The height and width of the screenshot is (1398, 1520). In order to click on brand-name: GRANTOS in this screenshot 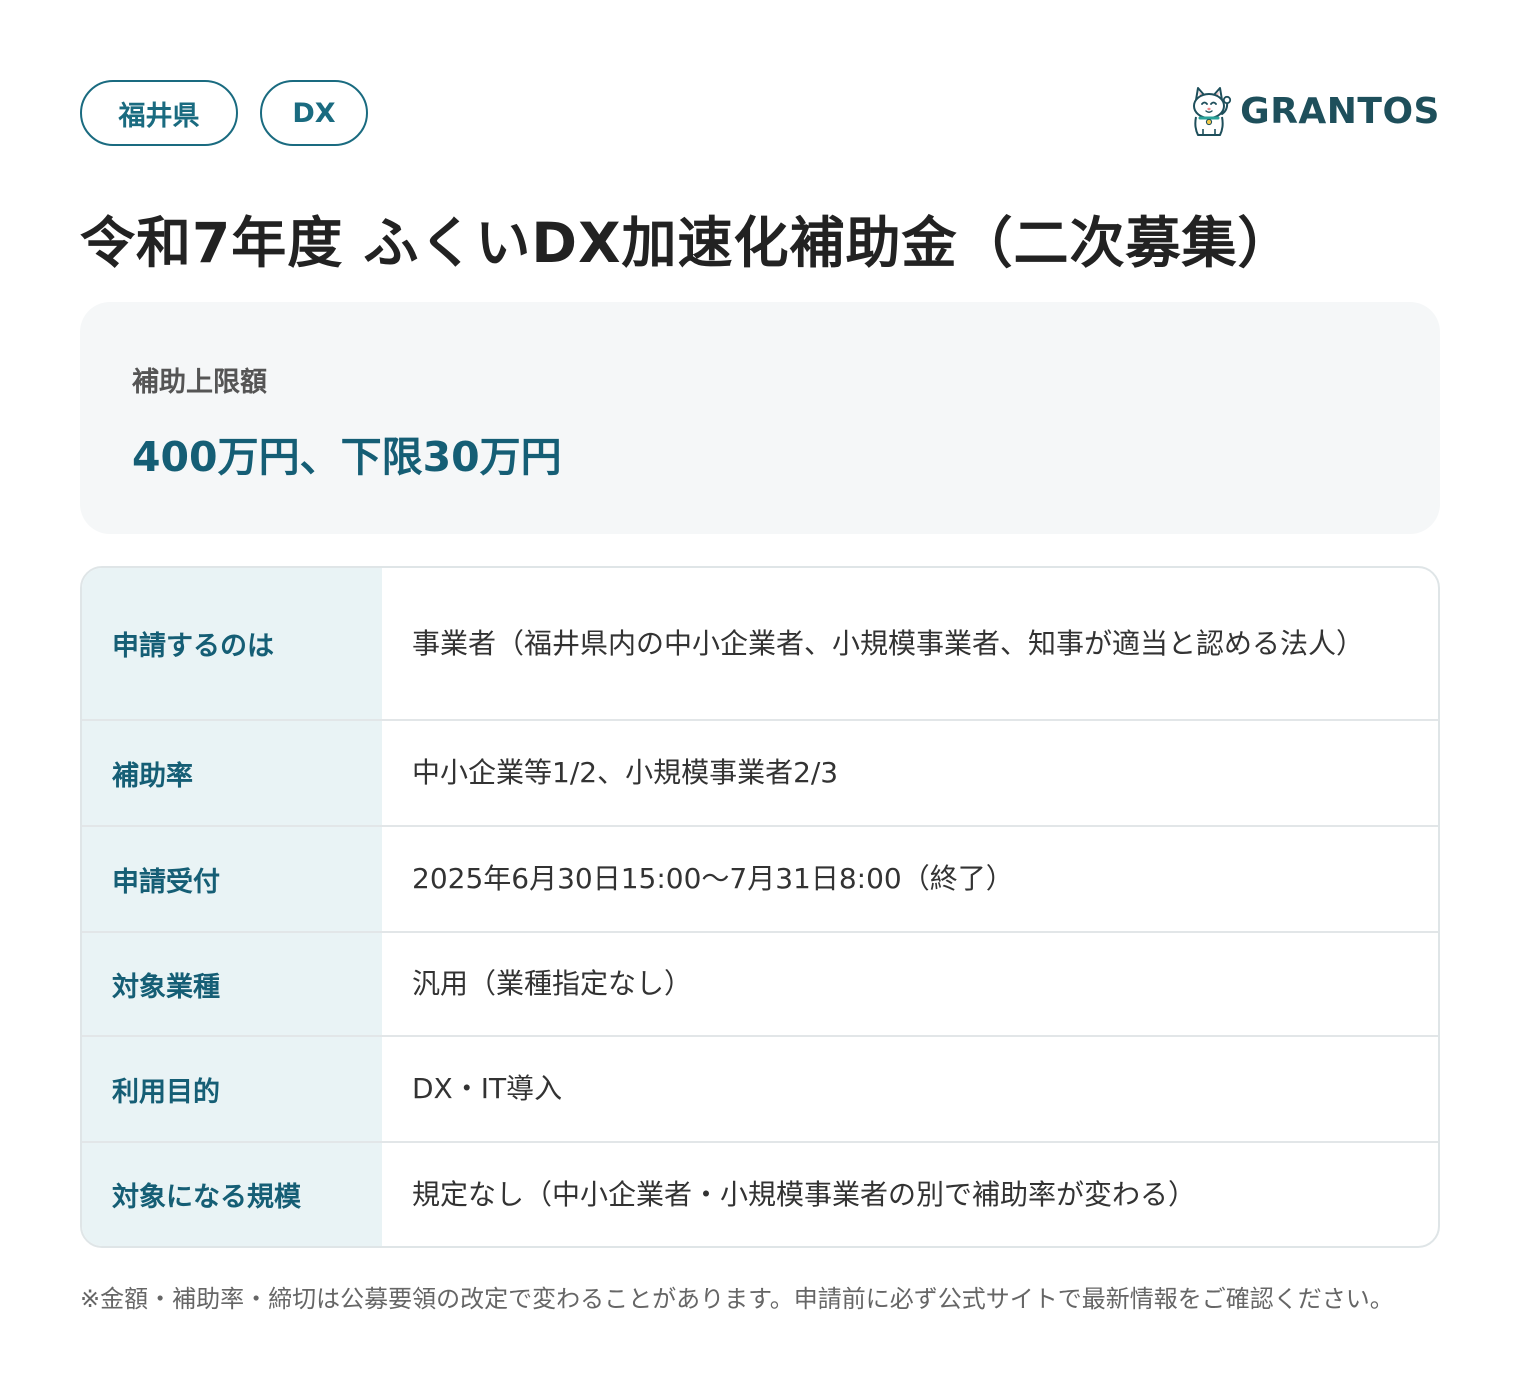, I will do `click(1340, 111)`.